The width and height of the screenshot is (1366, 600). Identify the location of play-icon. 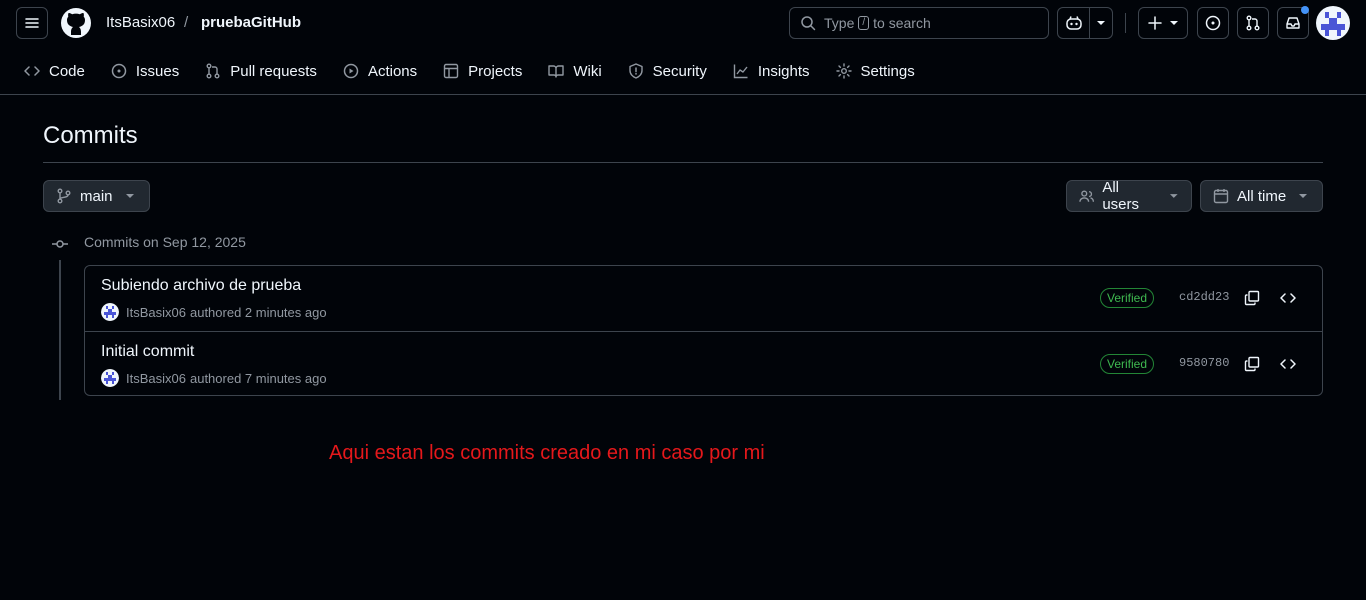
(351, 71).